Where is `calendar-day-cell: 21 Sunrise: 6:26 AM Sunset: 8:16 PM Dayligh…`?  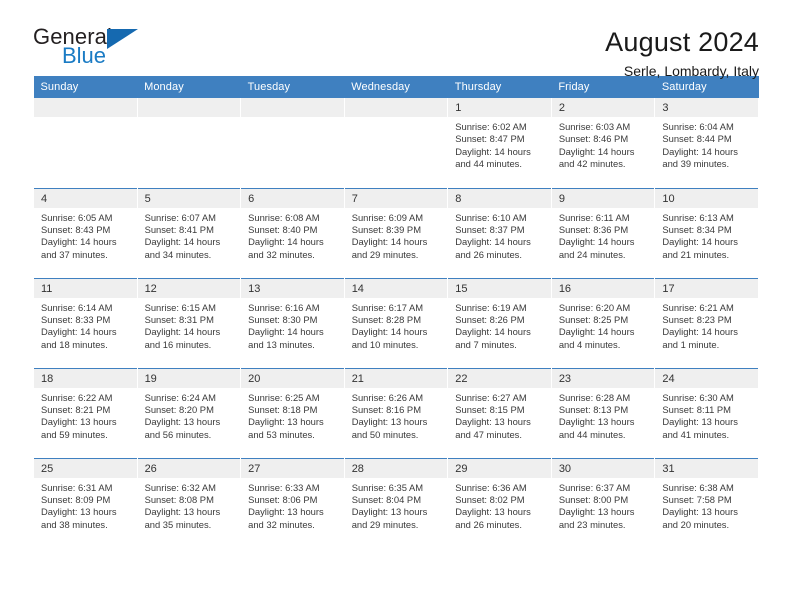
calendar-day-cell: 21 Sunrise: 6:26 AM Sunset: 8:16 PM Dayligh… is located at coordinates (396, 412).